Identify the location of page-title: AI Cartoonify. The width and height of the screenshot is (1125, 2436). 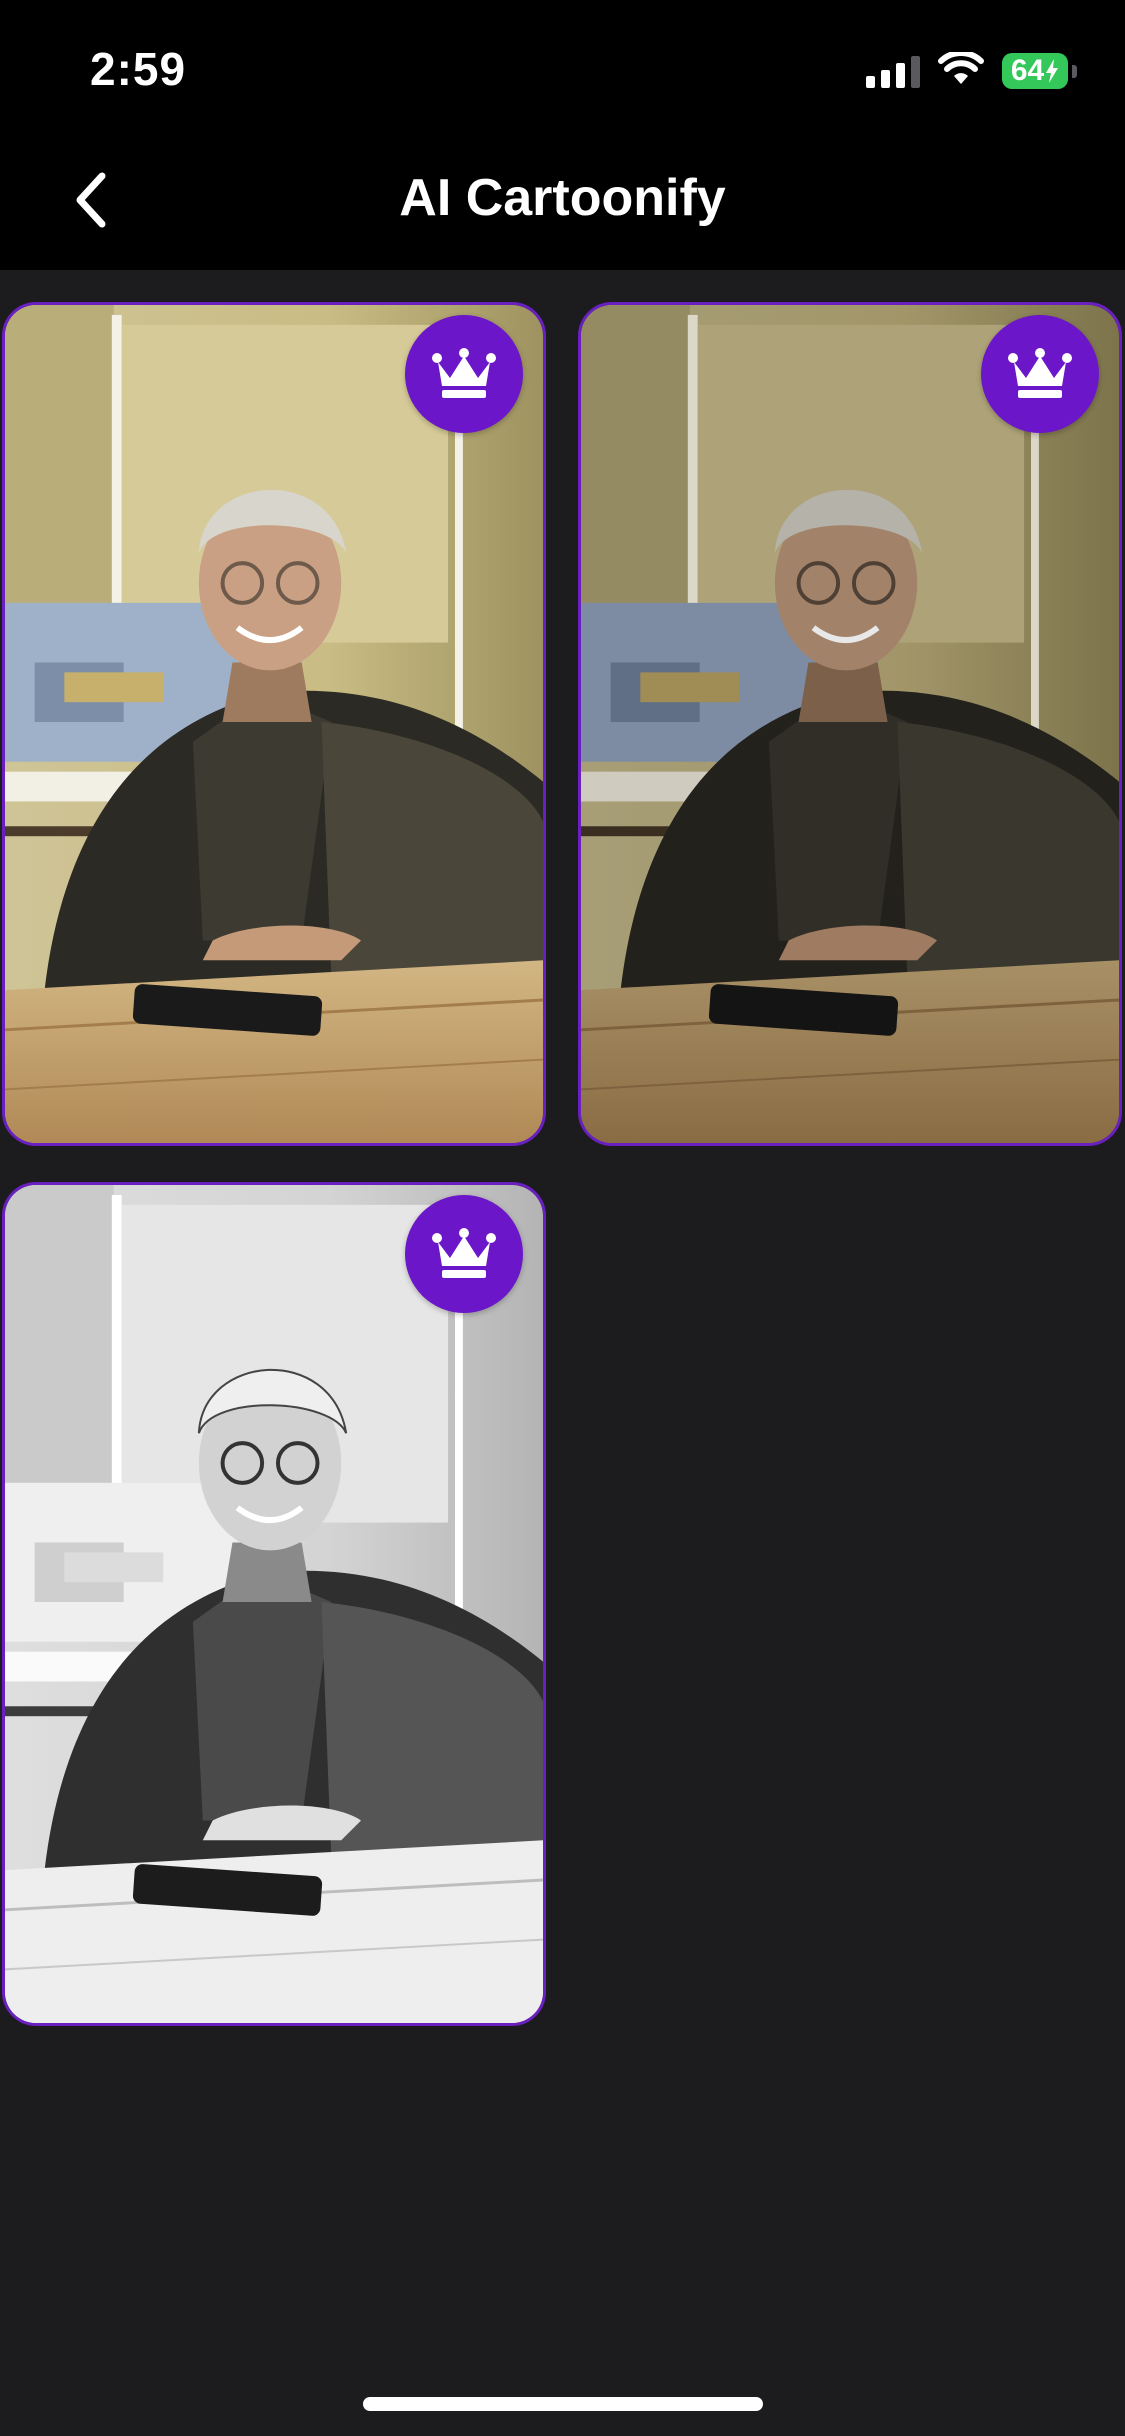
(562, 198).